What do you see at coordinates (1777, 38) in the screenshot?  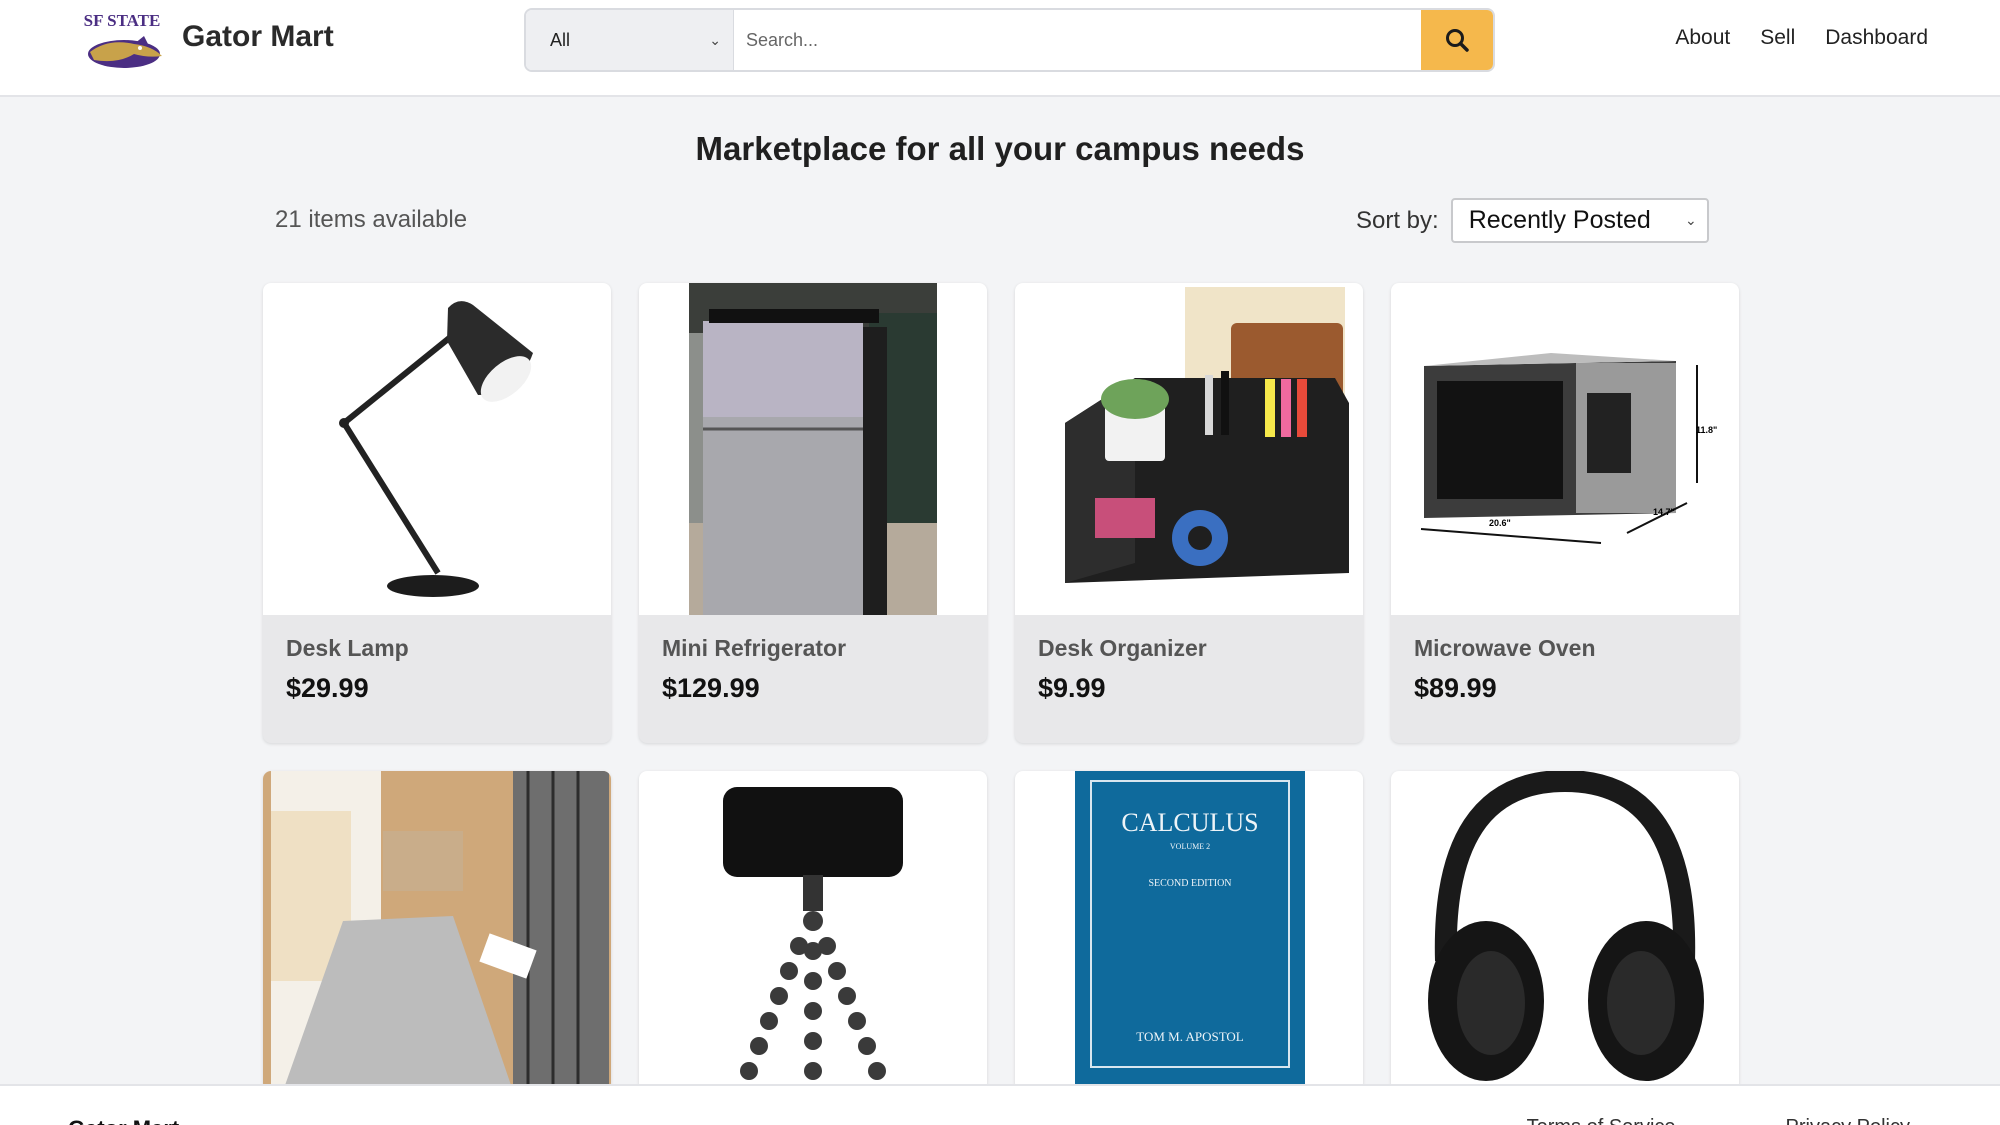 I see `nav-sell: Sell` at bounding box center [1777, 38].